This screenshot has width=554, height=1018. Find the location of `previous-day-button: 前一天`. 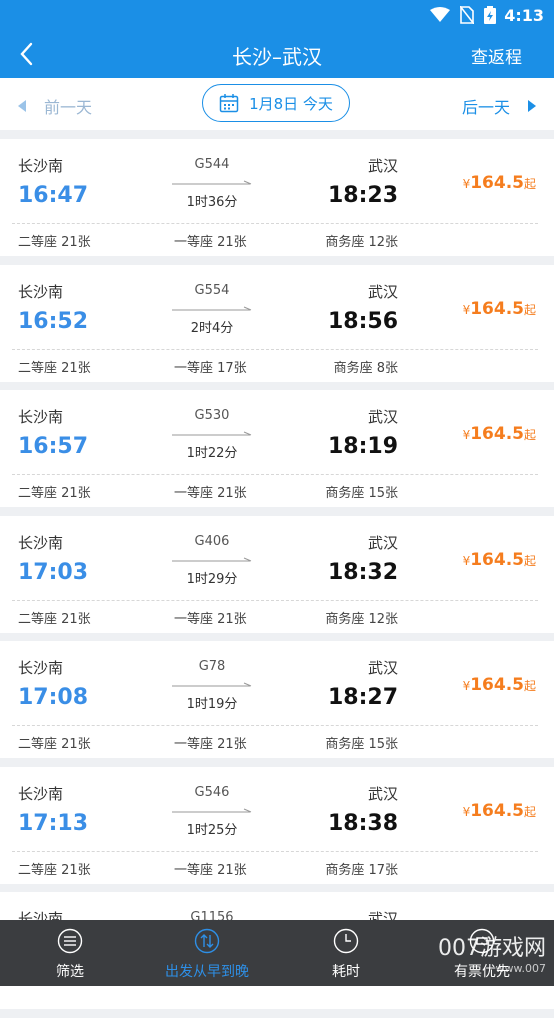

previous-day-button: 前一天 is located at coordinates (55, 106).